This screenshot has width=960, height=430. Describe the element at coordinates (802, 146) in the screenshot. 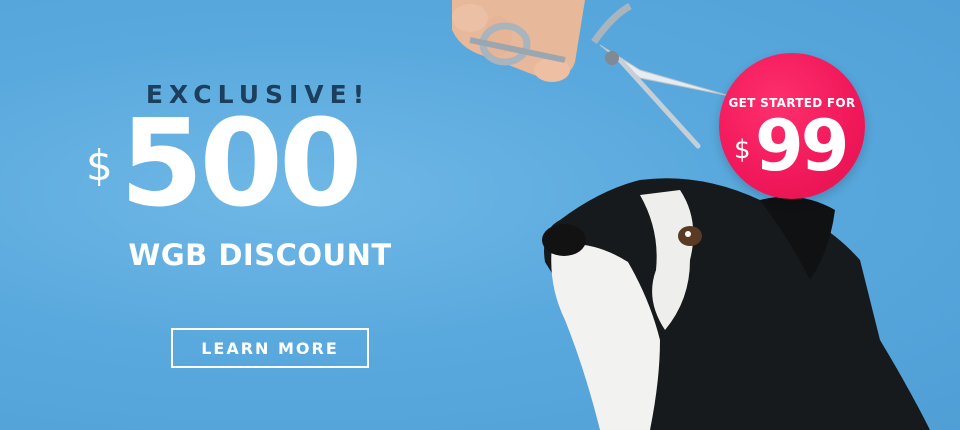

I see `badge-price: 99` at that location.